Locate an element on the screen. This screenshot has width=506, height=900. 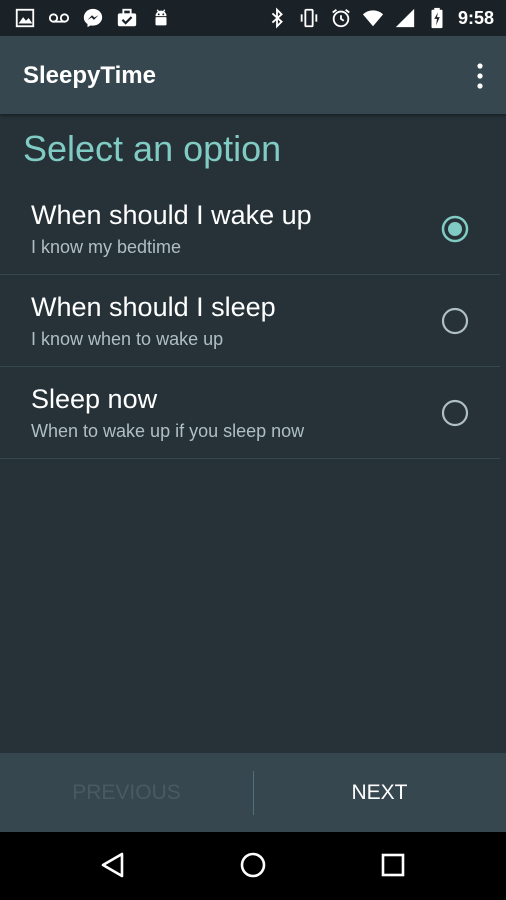
previous-button: PREVIOUS is located at coordinates (126, 792).